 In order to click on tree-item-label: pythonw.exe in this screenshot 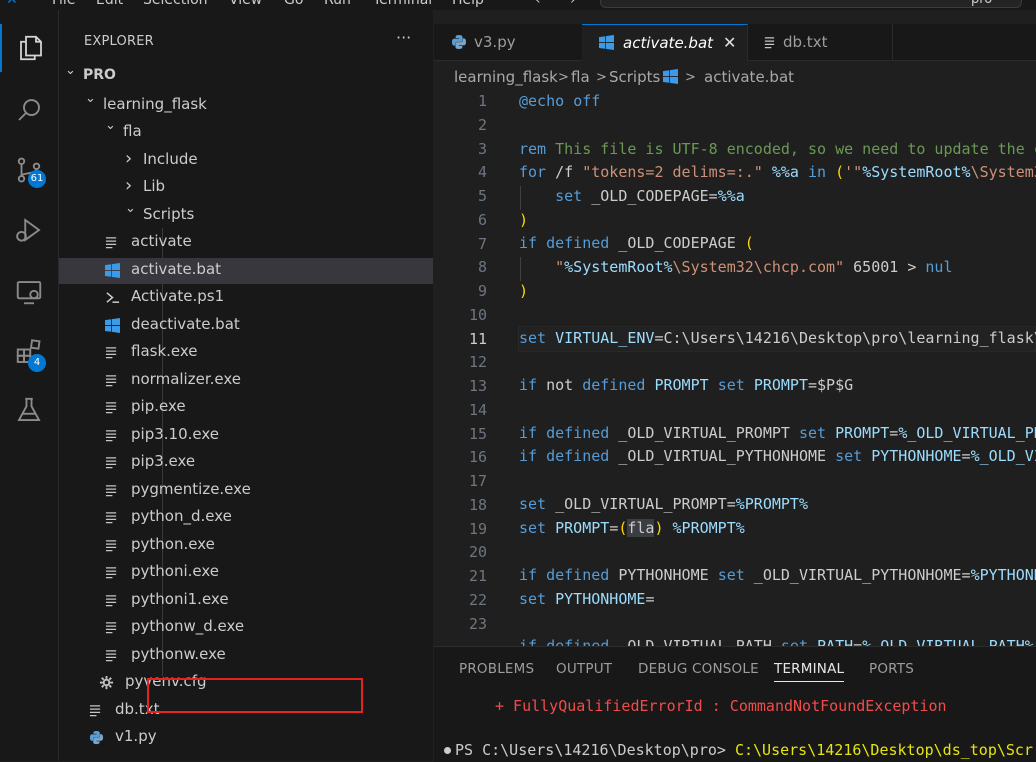, I will do `click(178, 653)`.